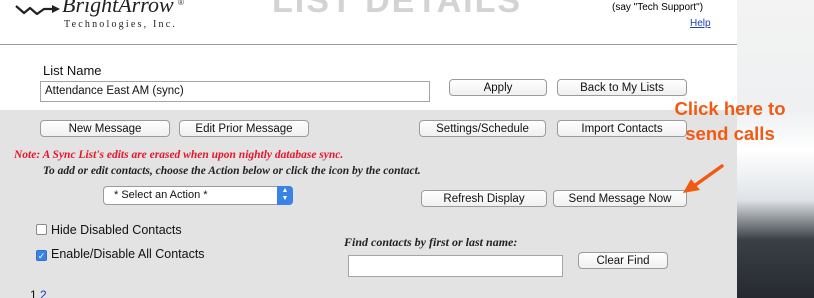 Image resolution: width=814 pixels, height=298 pixels. What do you see at coordinates (244, 128) in the screenshot?
I see `edit-prior-message-button: Edit Prior Message` at bounding box center [244, 128].